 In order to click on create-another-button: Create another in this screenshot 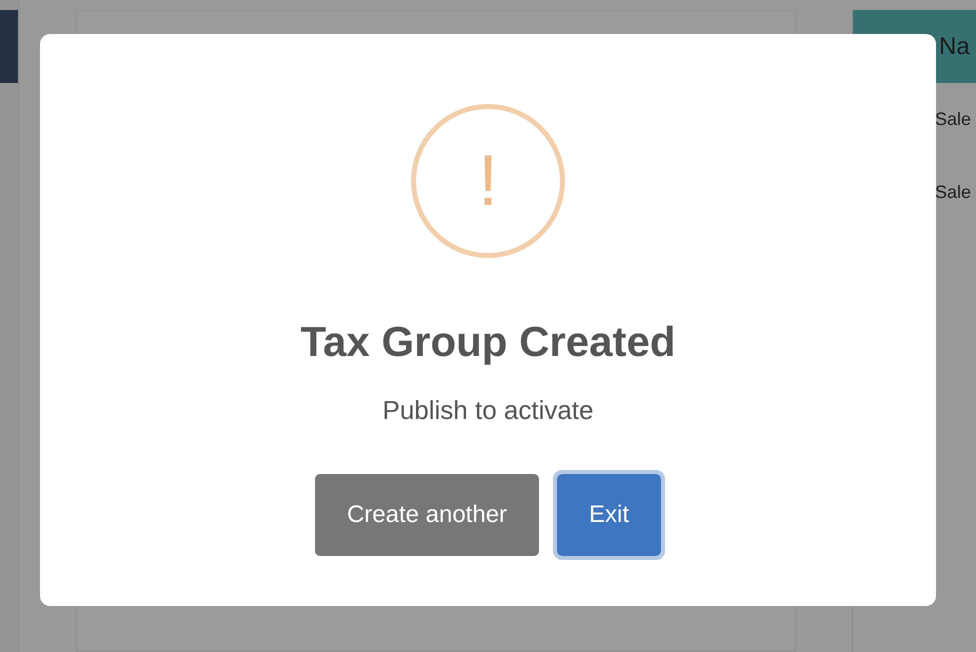, I will do `click(427, 515)`.